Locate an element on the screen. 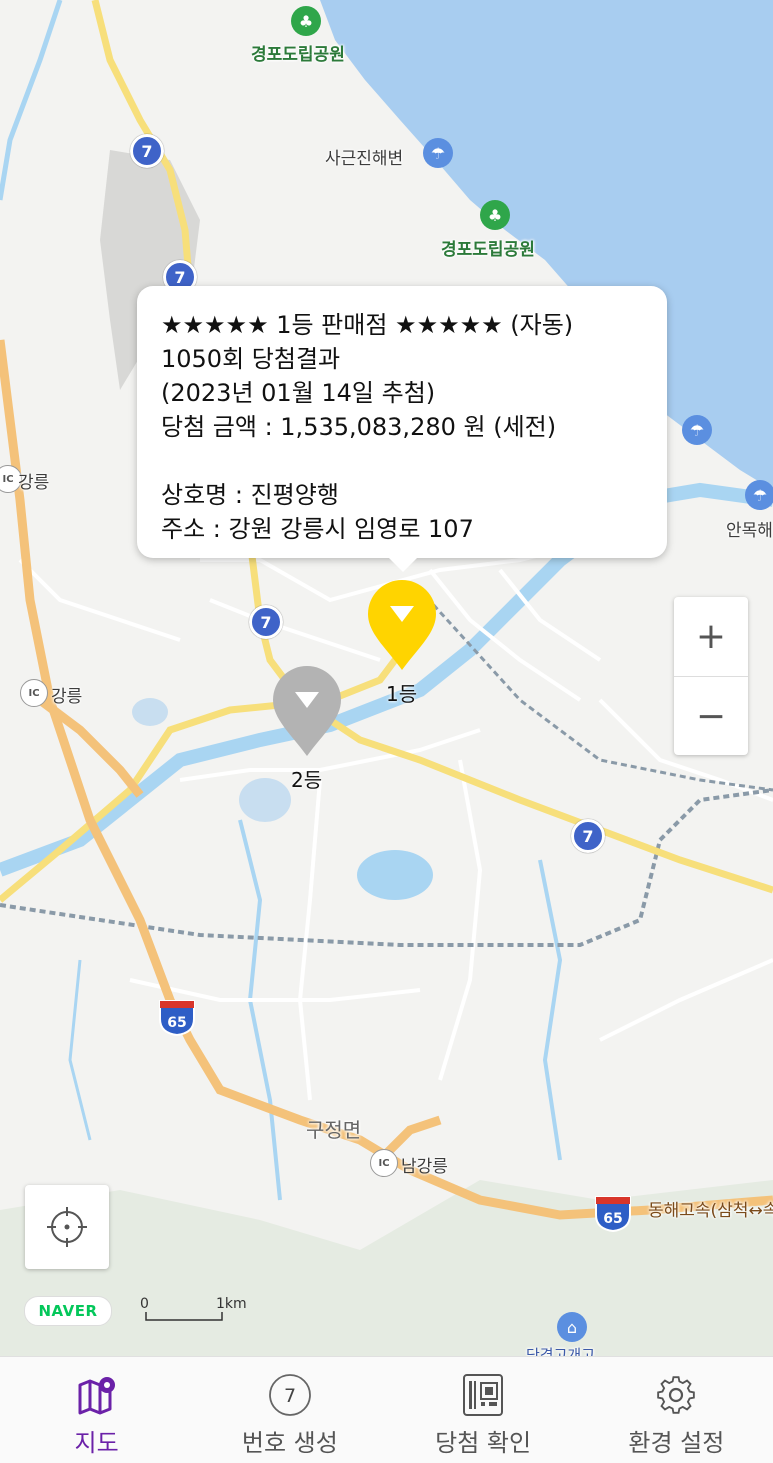  ic-label: 남강릉 is located at coordinates (424, 1164).